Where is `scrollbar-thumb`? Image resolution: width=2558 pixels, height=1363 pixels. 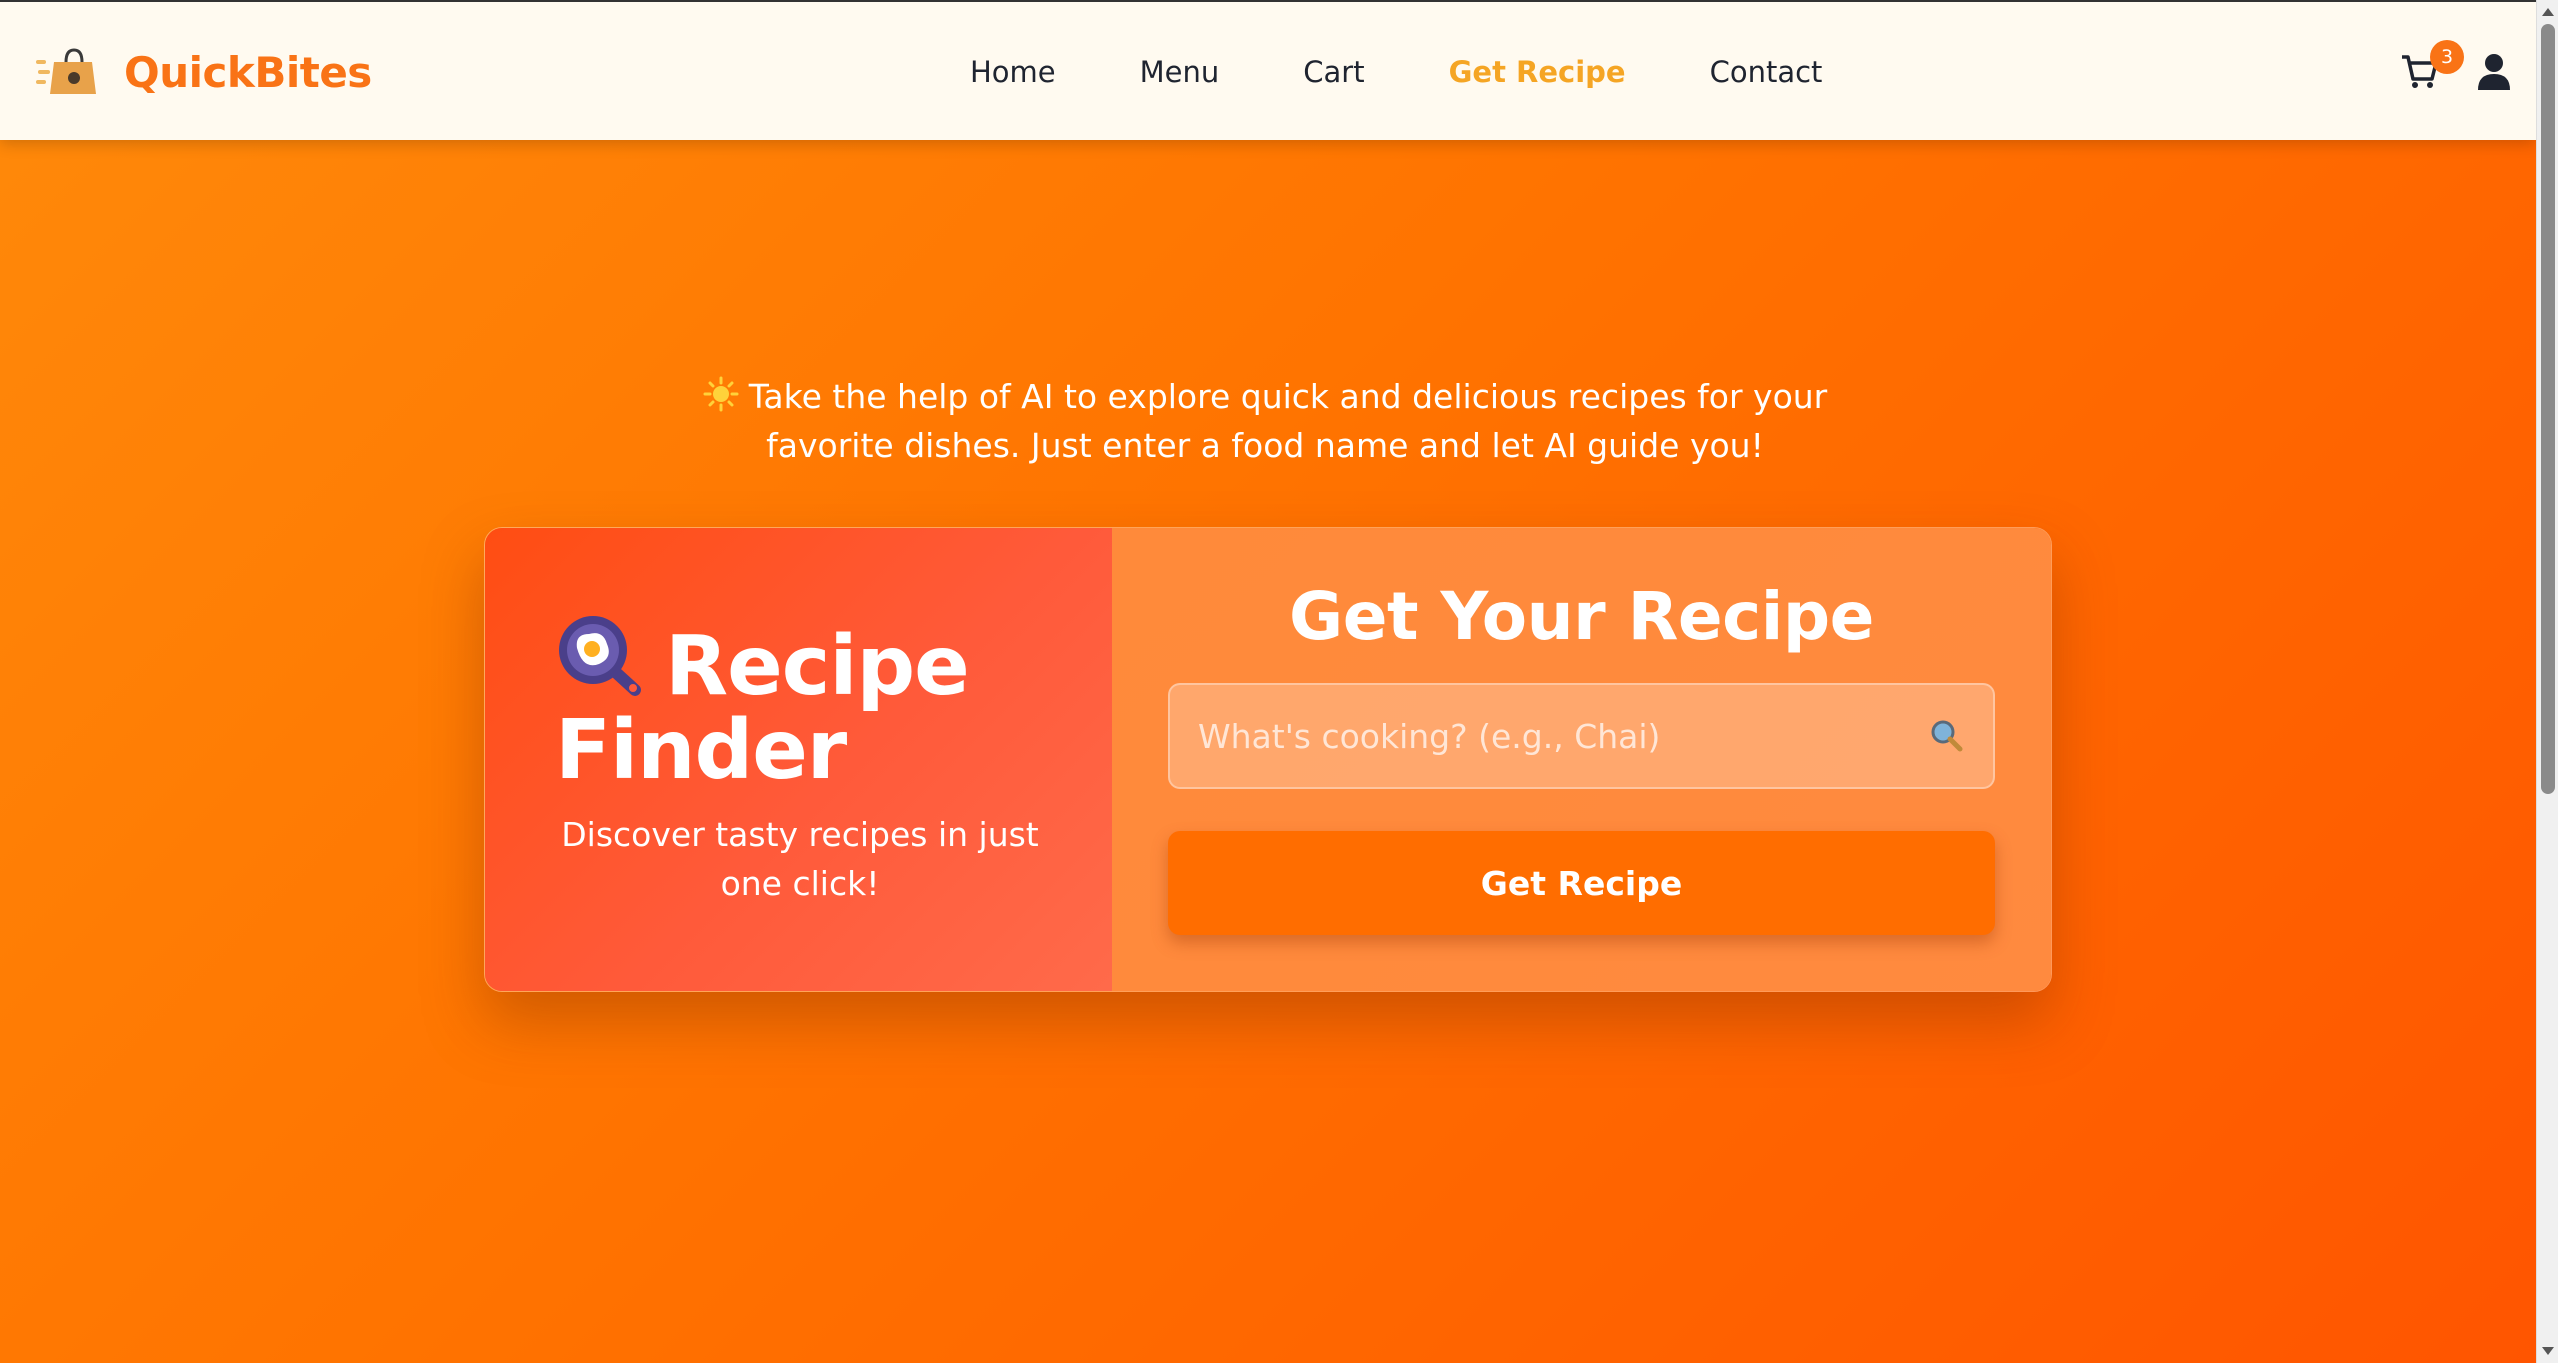 scrollbar-thumb is located at coordinates (2548, 409).